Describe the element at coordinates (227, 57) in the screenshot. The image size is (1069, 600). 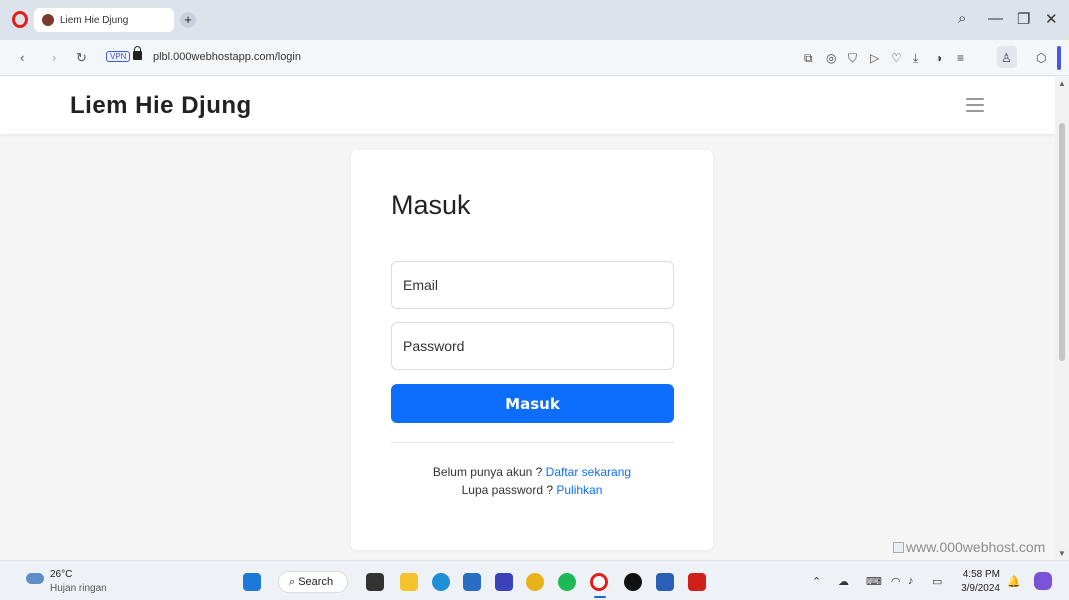
I see `url-field: plbl.000webhostapp.com/login` at that location.